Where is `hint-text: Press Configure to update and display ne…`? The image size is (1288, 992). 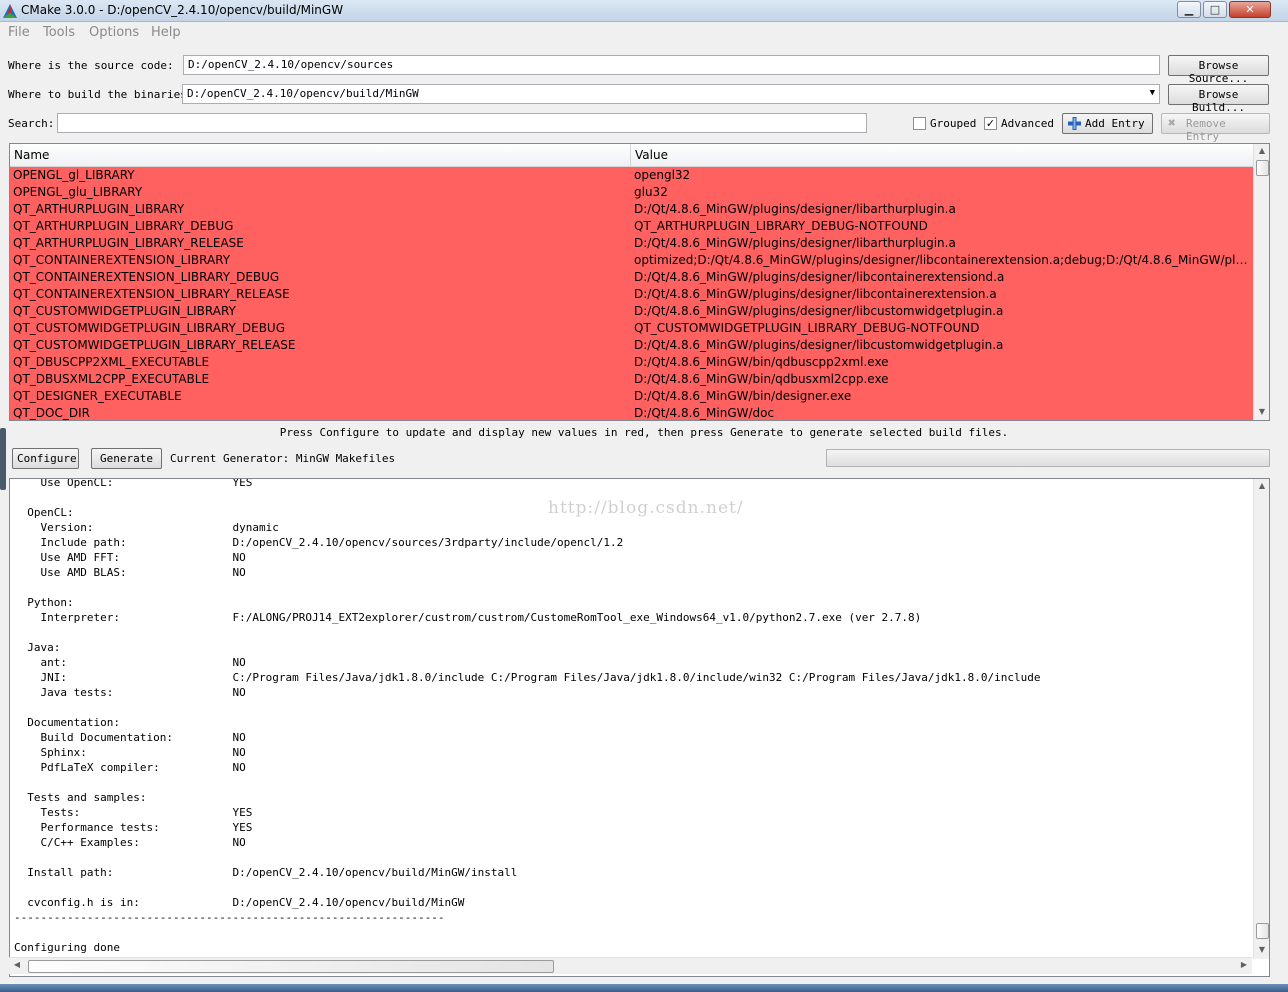
hint-text: Press Configure to update and display ne… is located at coordinates (644, 432).